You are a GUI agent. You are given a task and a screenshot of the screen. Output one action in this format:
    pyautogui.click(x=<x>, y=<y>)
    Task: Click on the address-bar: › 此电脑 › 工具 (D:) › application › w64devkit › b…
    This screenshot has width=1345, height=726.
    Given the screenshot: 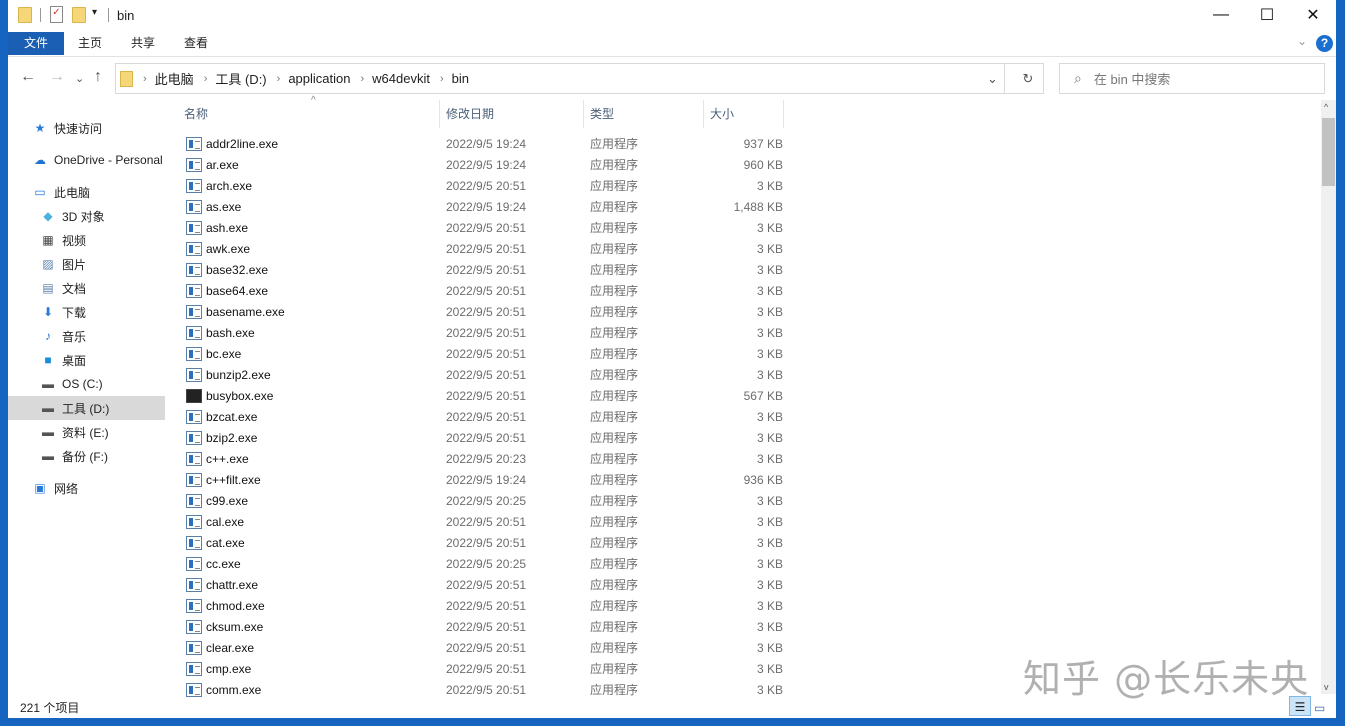 What is the action you would take?
    pyautogui.click(x=579, y=78)
    